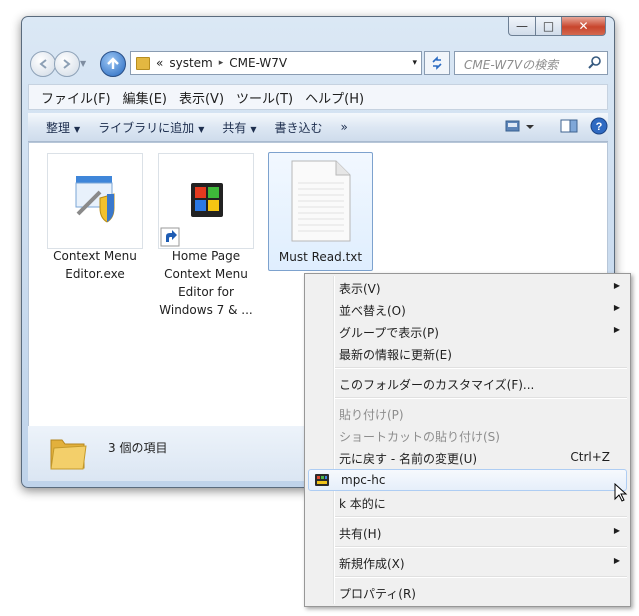  Describe the element at coordinates (58, 127) in the screenshot. I see `organize-label: 整理` at that location.